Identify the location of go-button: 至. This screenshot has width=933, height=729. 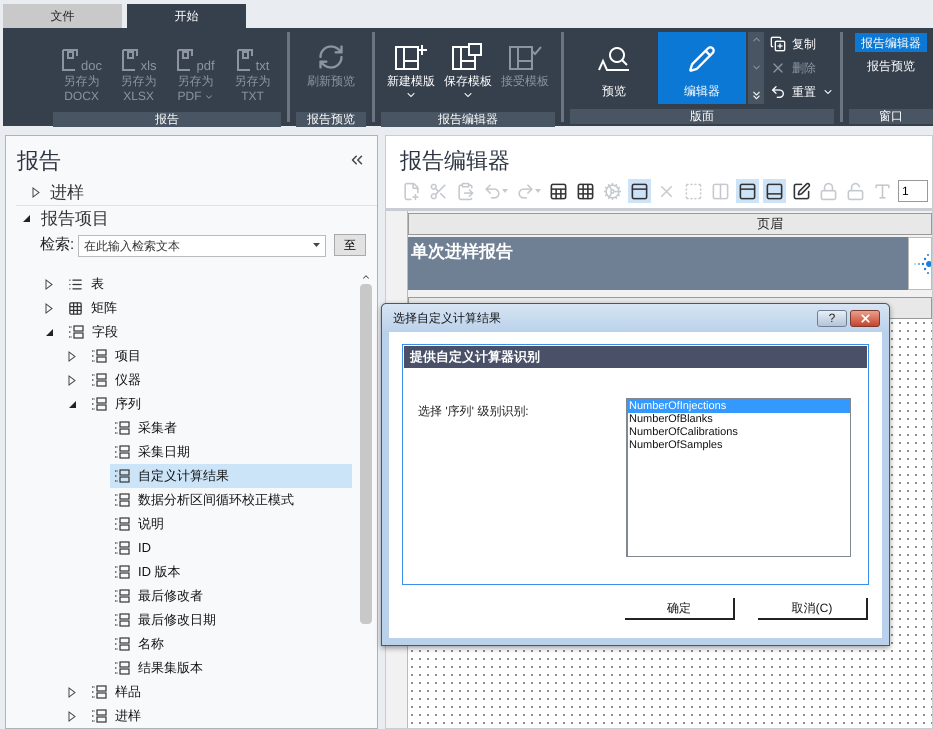
(350, 245).